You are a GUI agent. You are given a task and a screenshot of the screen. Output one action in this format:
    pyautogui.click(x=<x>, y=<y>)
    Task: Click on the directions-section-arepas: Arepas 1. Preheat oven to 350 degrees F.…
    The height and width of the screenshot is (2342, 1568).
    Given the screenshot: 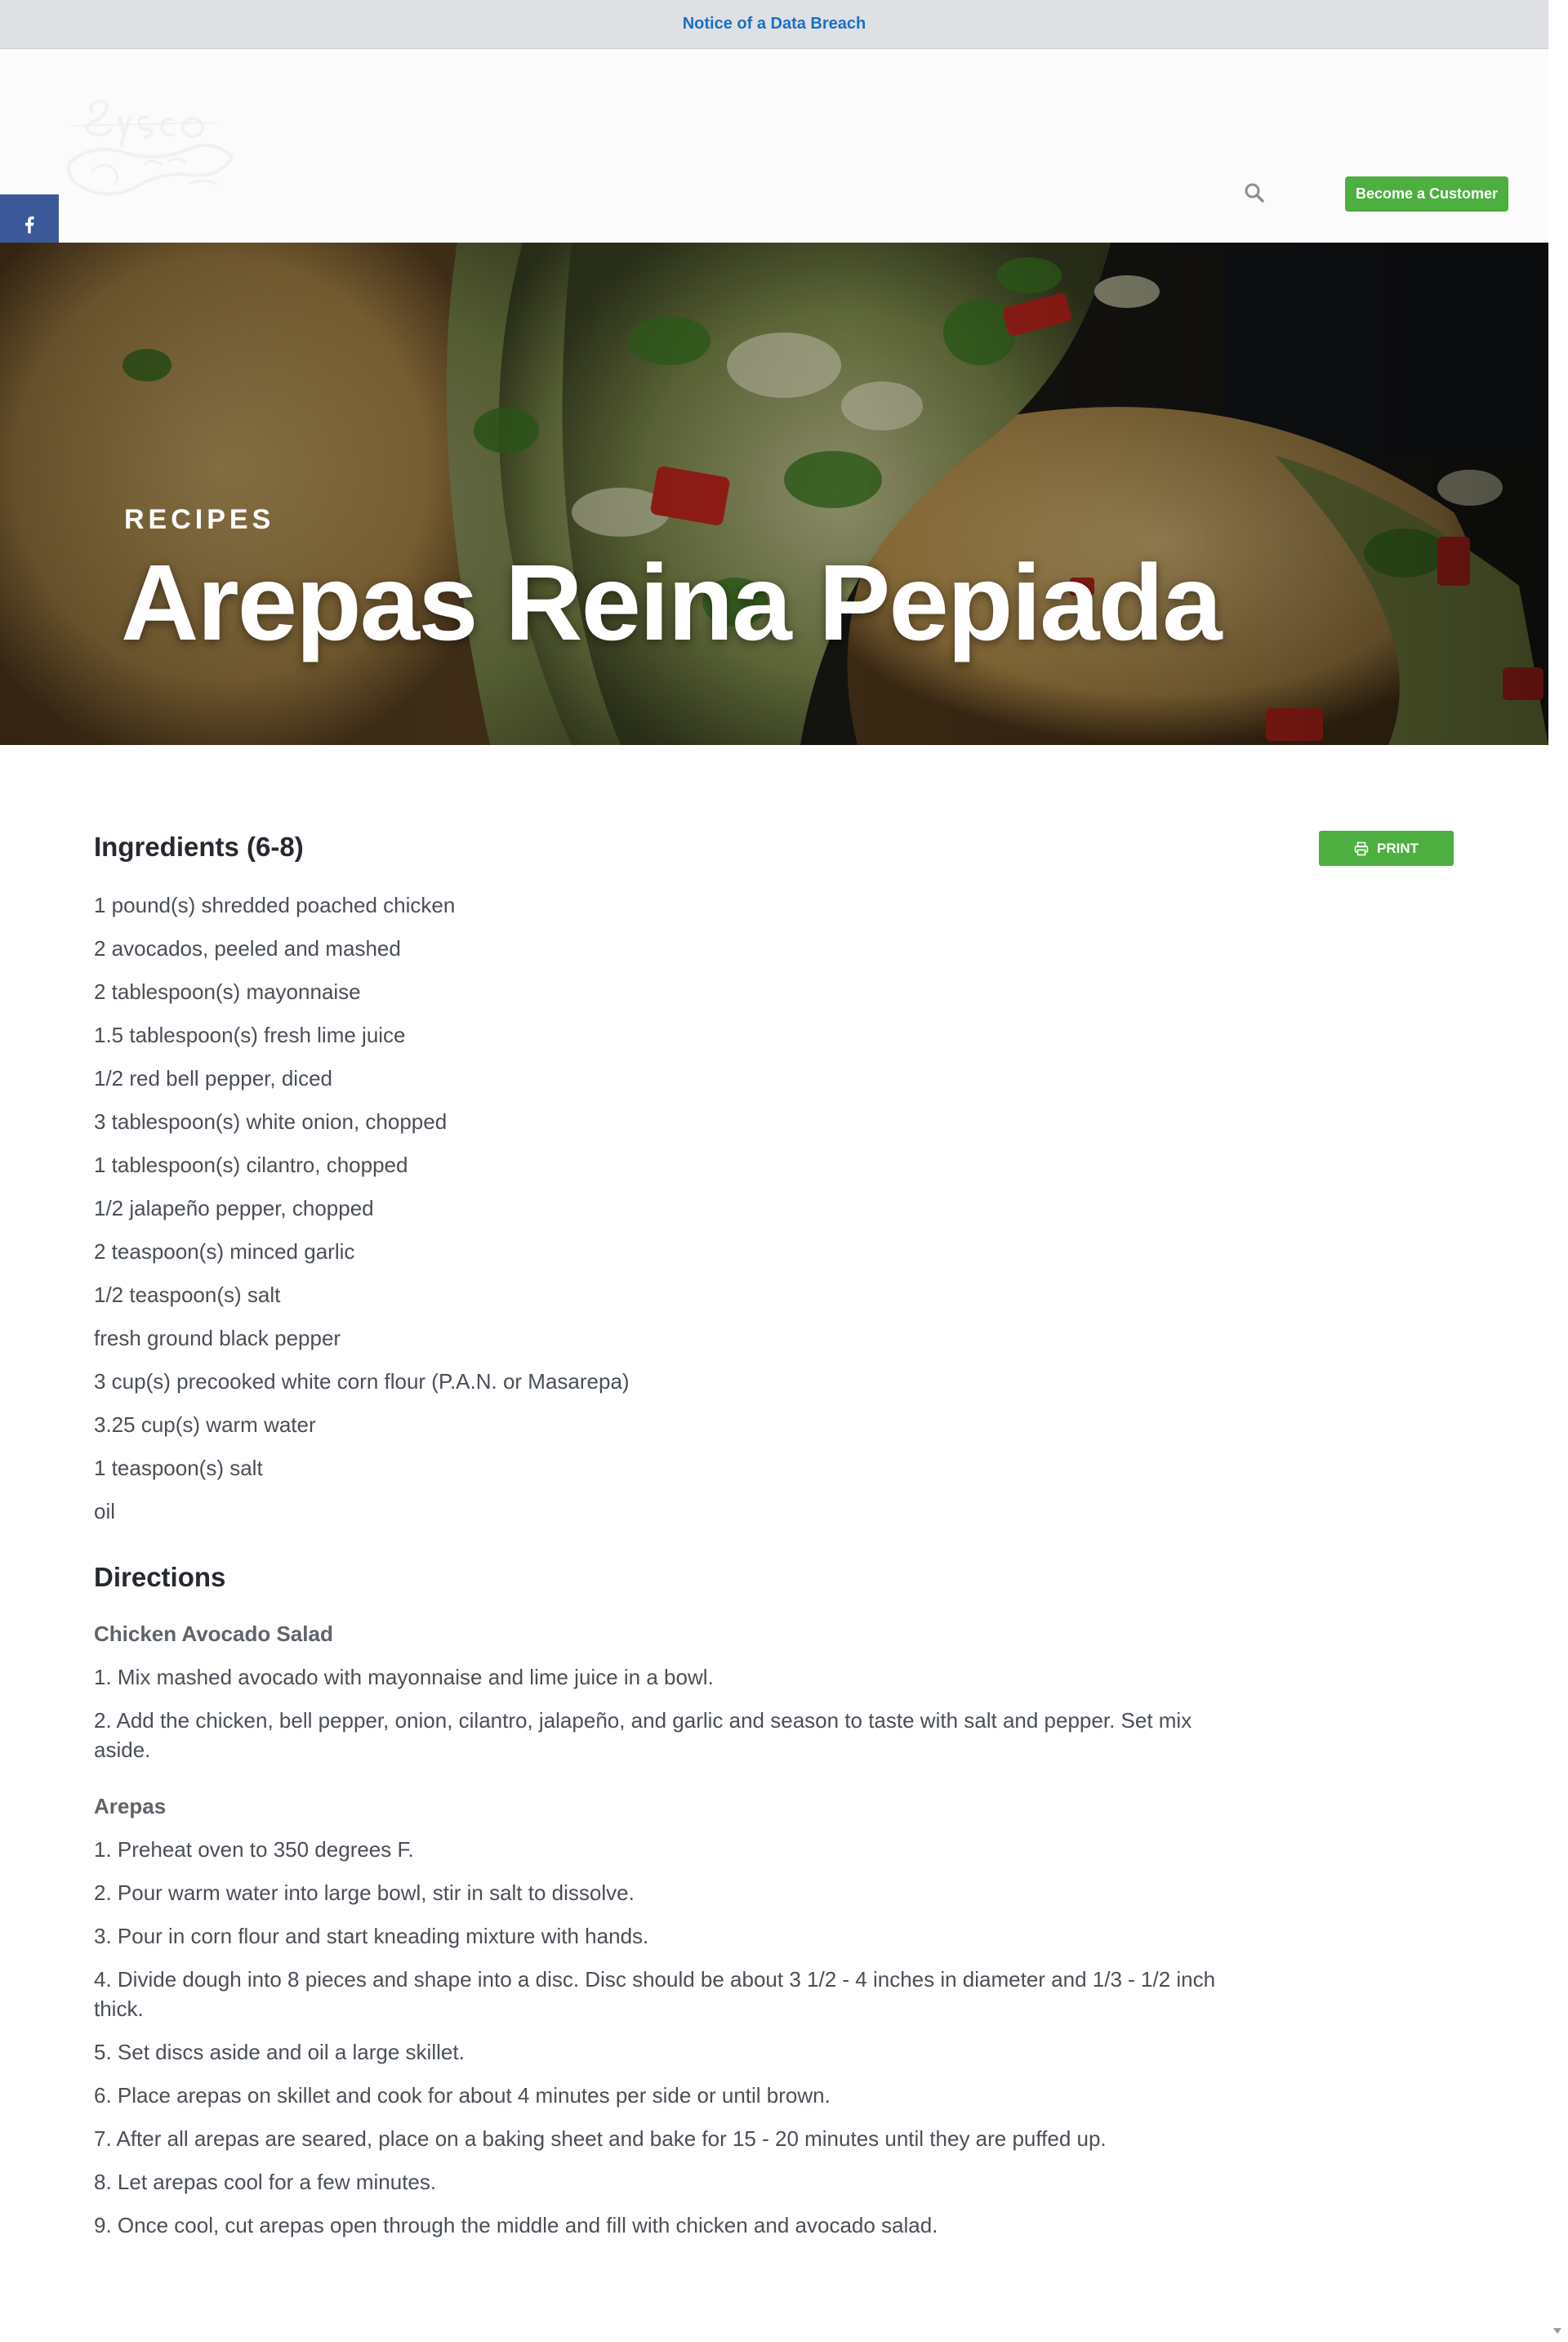 What is the action you would take?
    pyautogui.click(x=665, y=2023)
    